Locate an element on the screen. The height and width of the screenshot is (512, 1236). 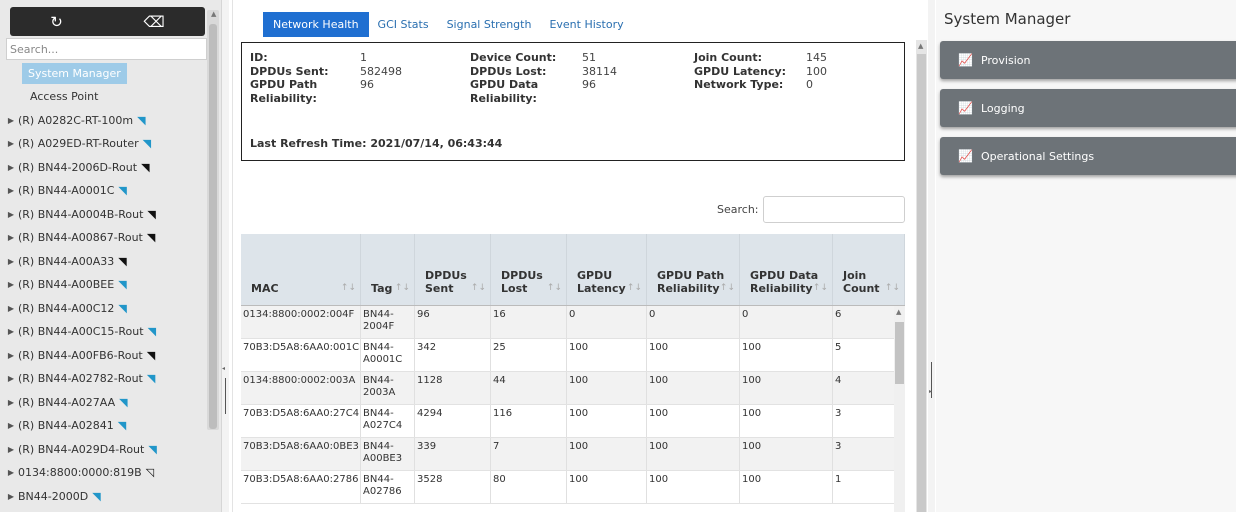
collapse-left-icon: ◂ is located at coordinates (223, 368).